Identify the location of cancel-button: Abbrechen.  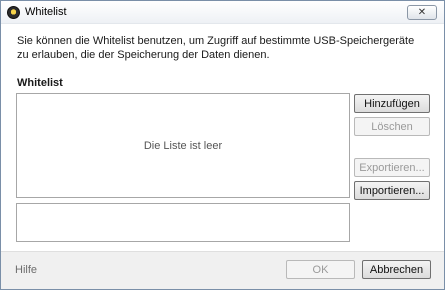
(396, 269).